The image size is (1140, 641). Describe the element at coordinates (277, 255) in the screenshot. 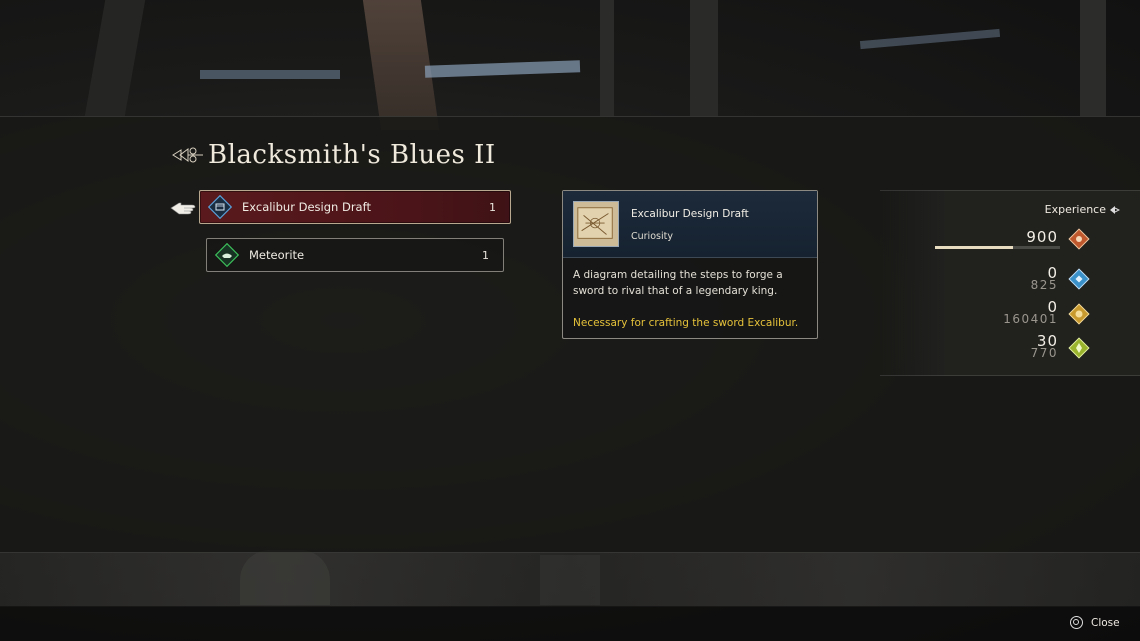

I see `item-name: Meteorite` at that location.